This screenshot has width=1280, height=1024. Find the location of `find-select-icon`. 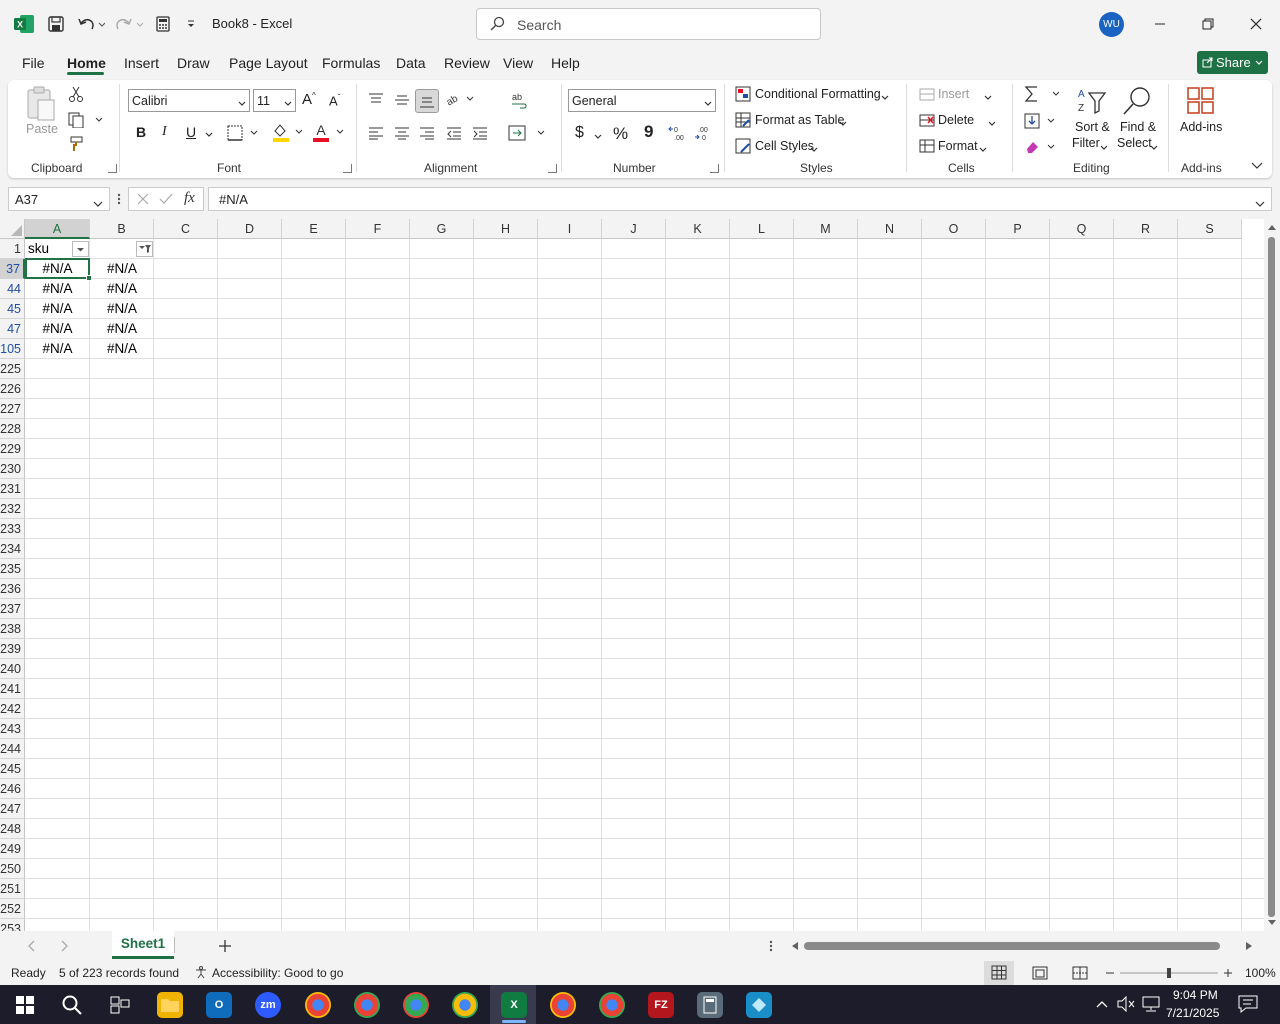

find-select-icon is located at coordinates (1137, 102).